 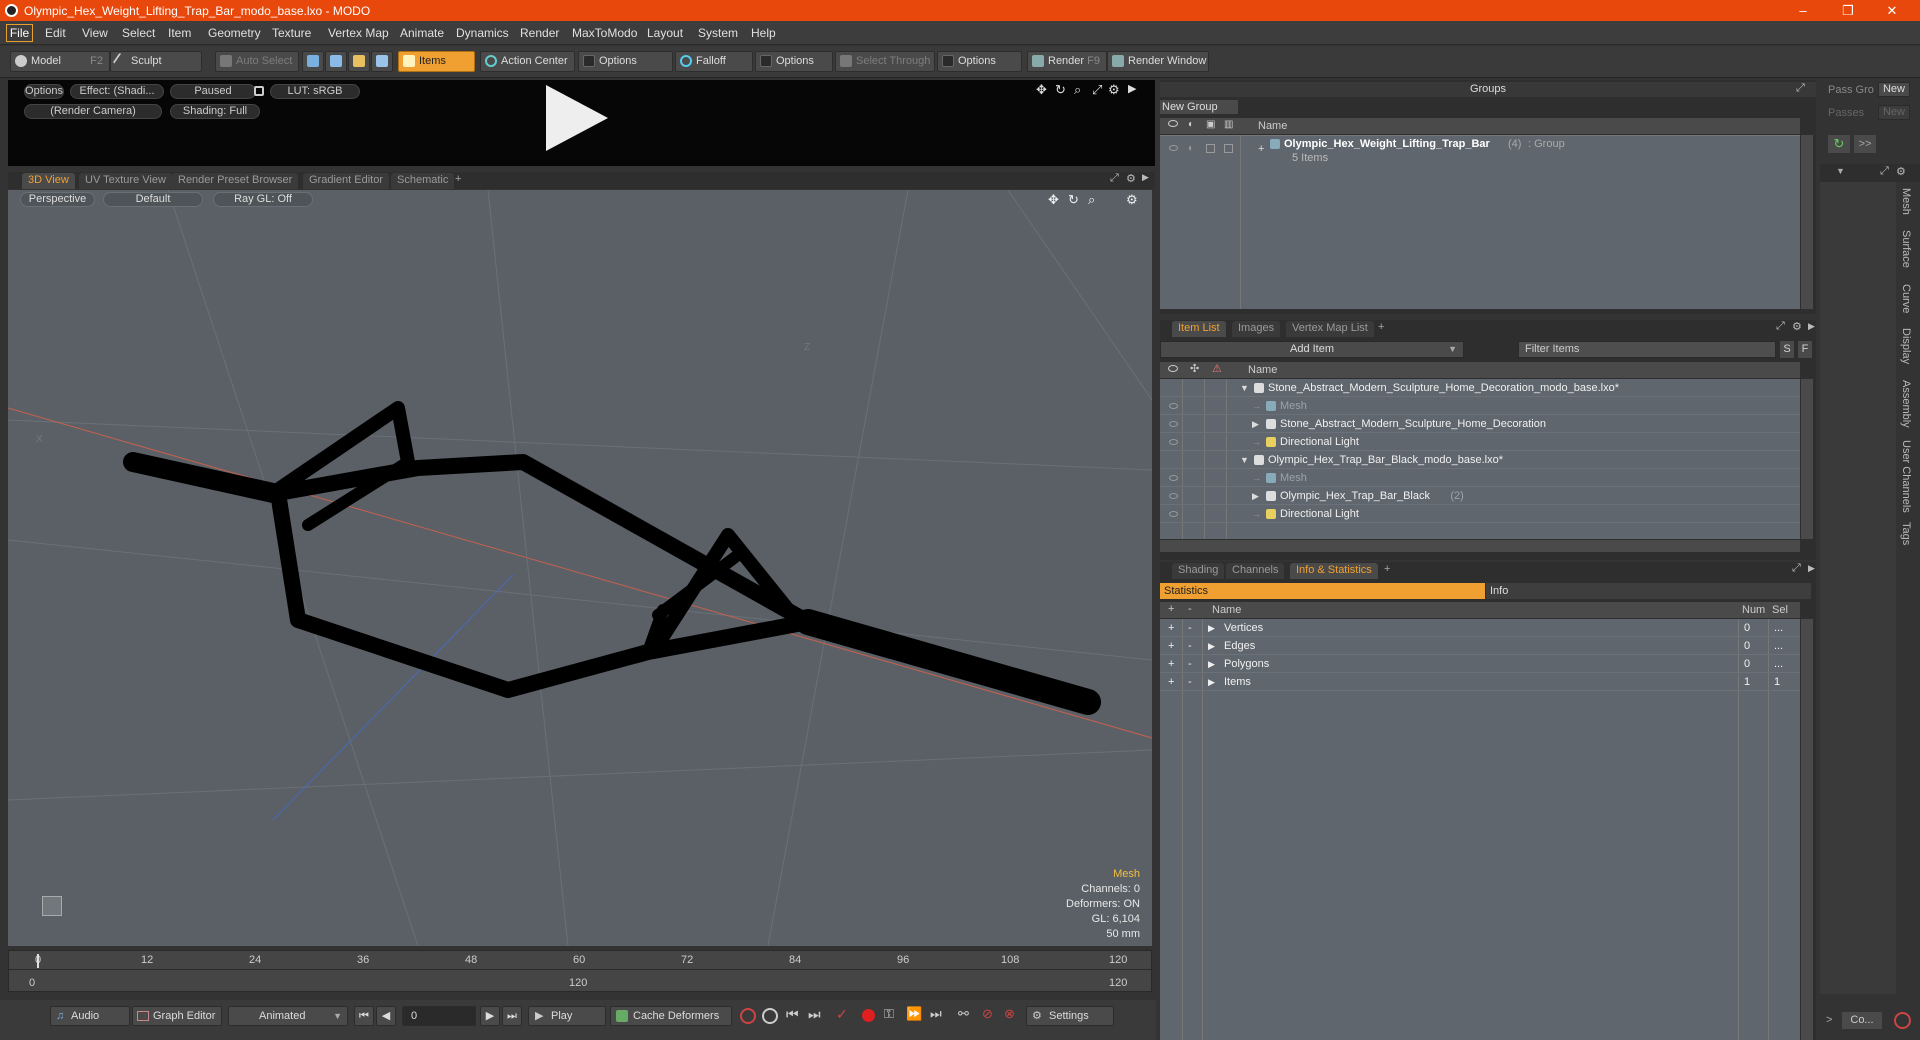 What do you see at coordinates (1839, 144) in the screenshot?
I see `refresh-icon: ↻` at bounding box center [1839, 144].